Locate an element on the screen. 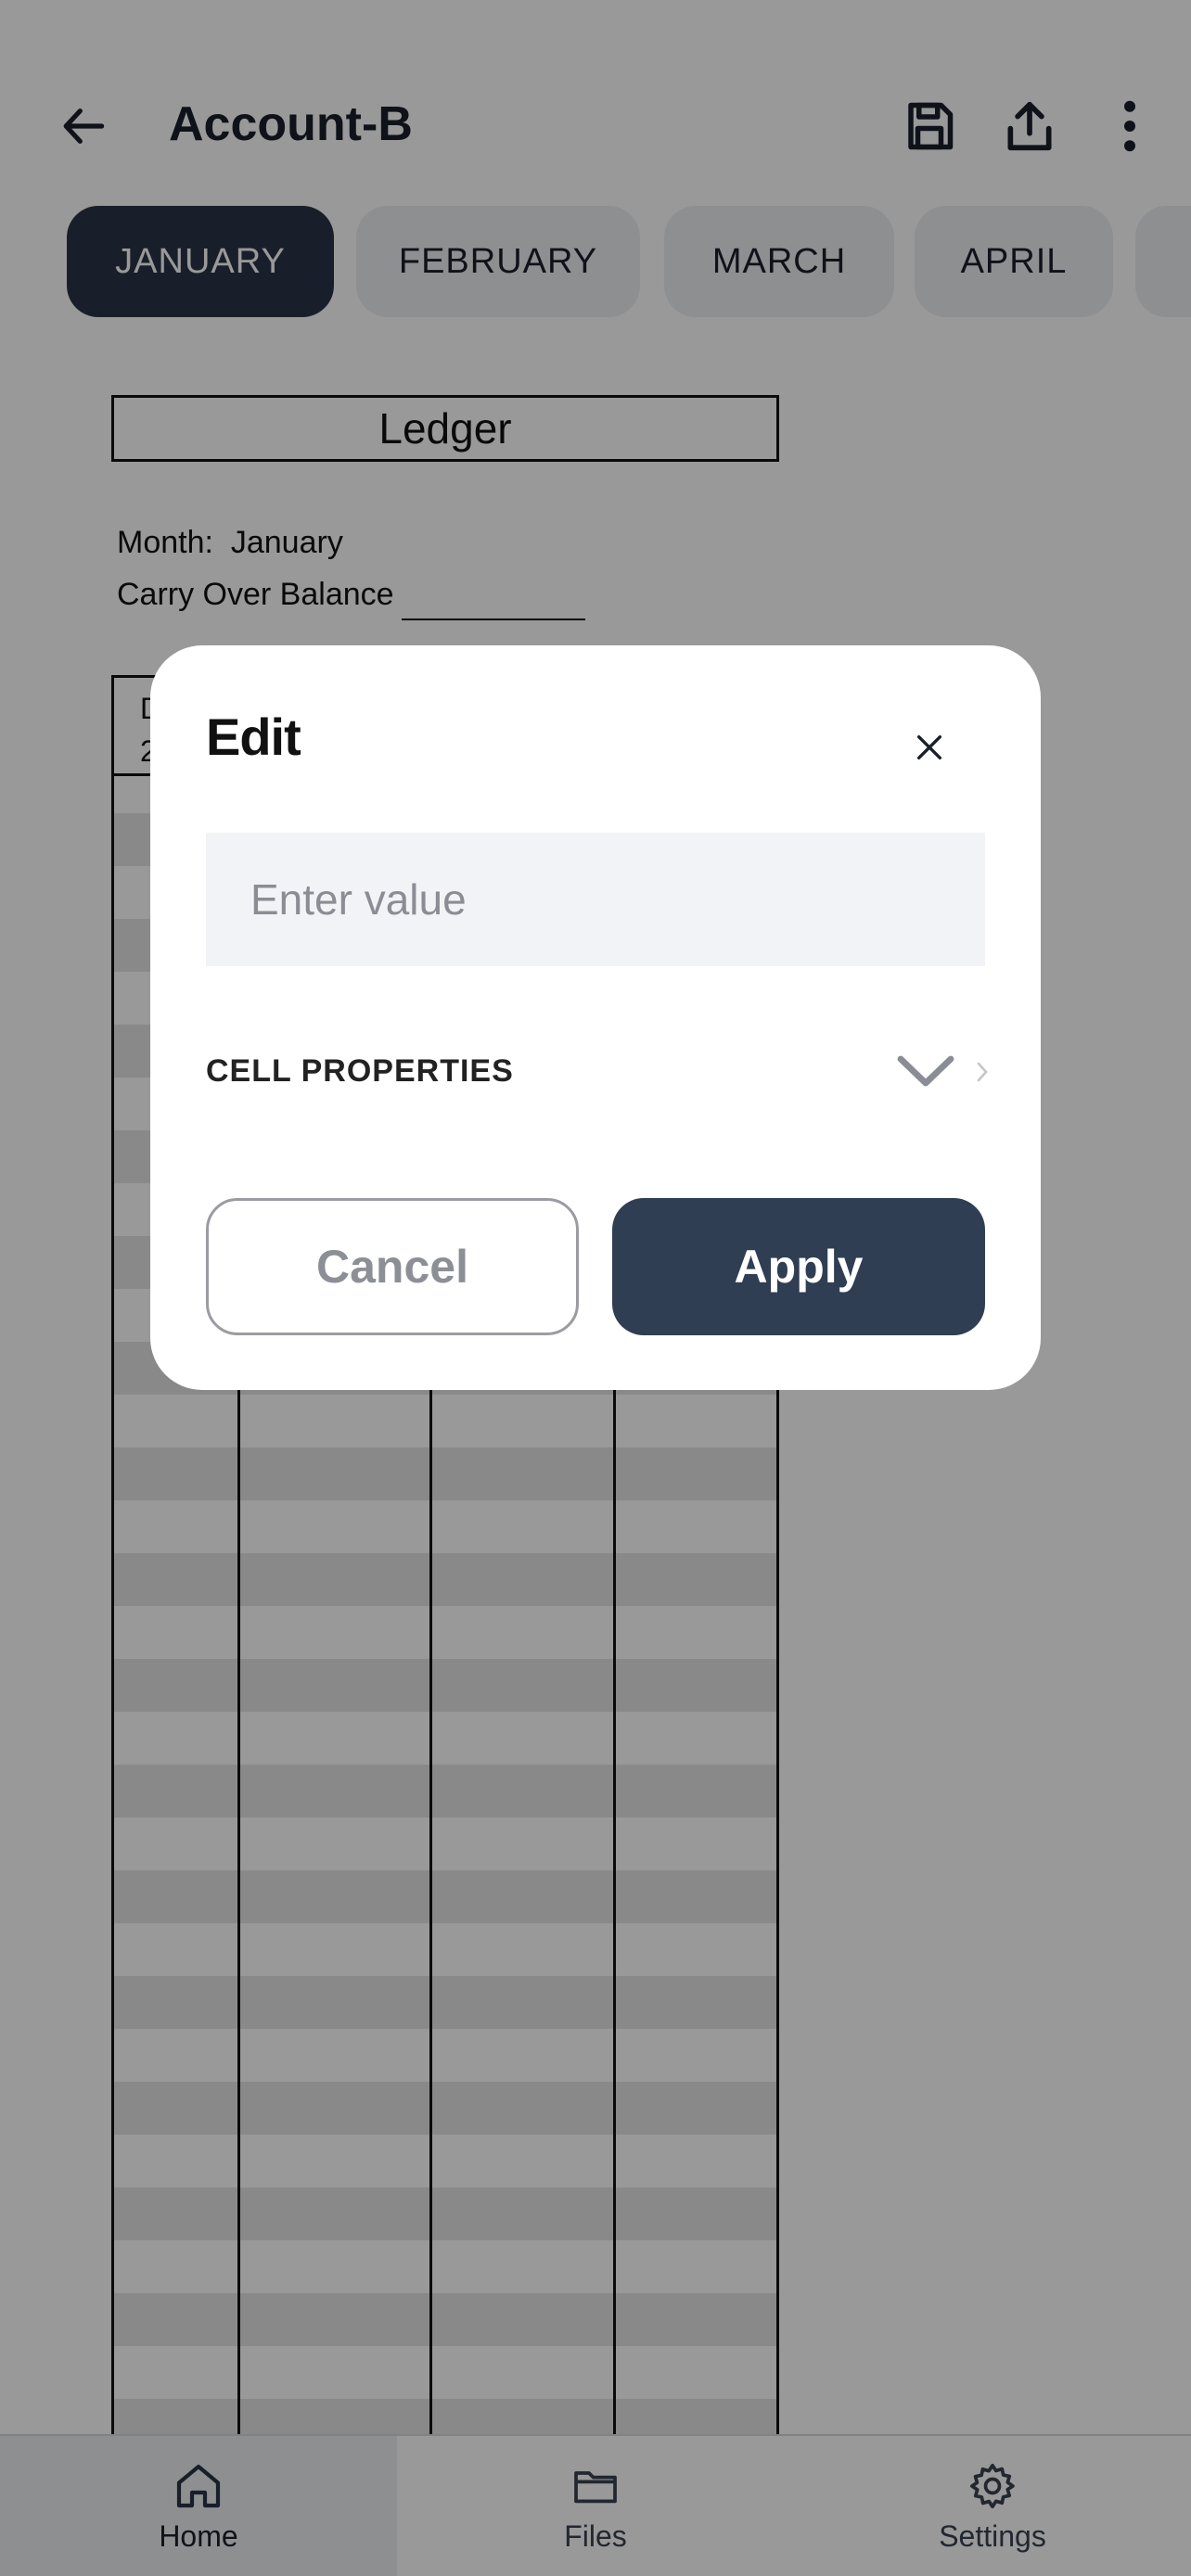 Image resolution: width=1191 pixels, height=2576 pixels. cell-properties-toggle is located at coordinates (925, 1072).